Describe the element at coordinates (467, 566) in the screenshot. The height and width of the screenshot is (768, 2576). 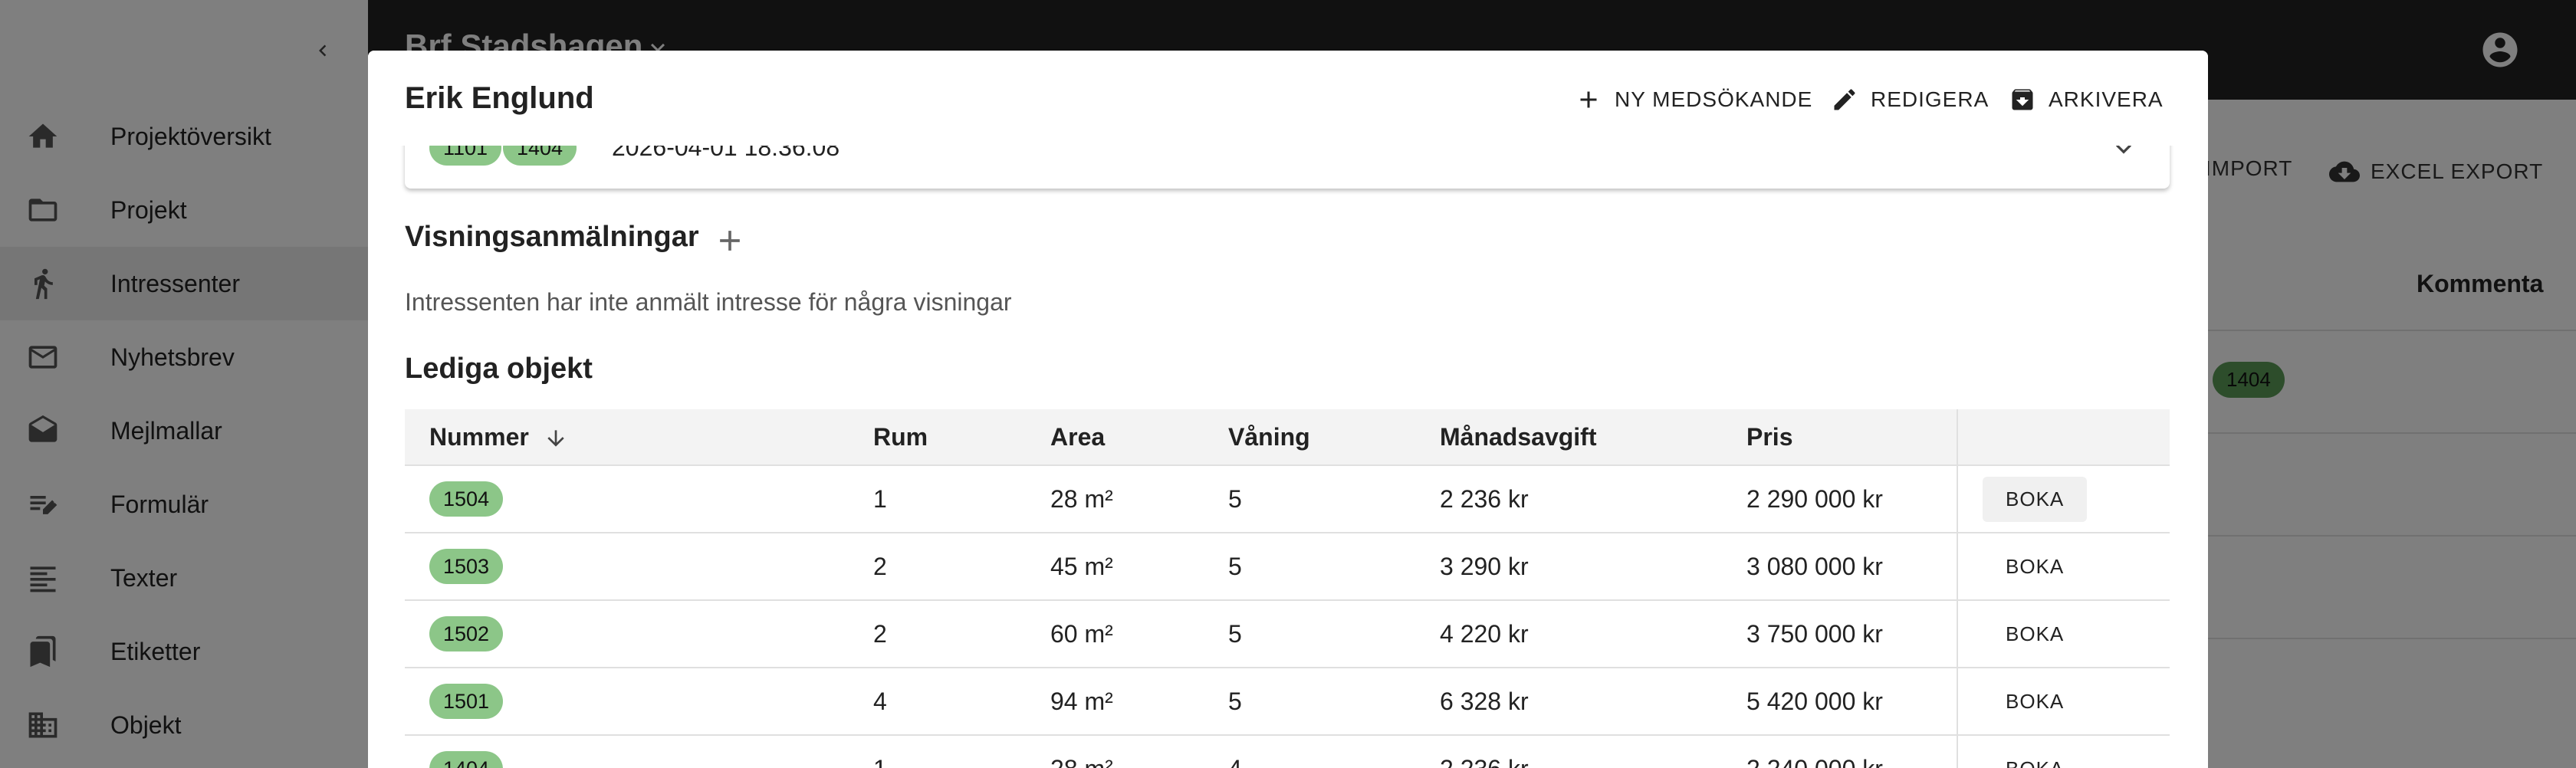
I see `object-number-badge: 1503` at that location.